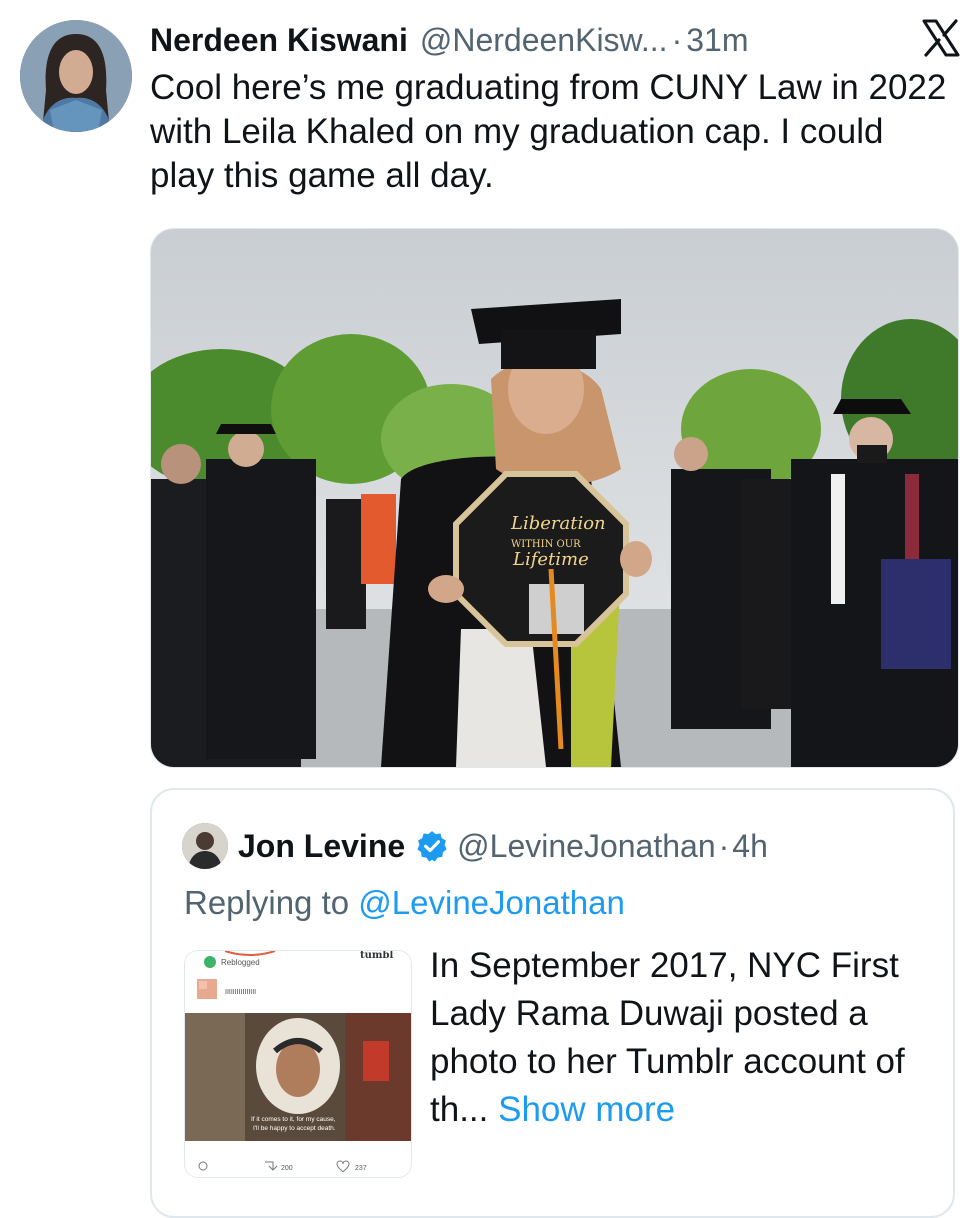  Describe the element at coordinates (941, 38) in the screenshot. I see `x-logo-icon` at that location.